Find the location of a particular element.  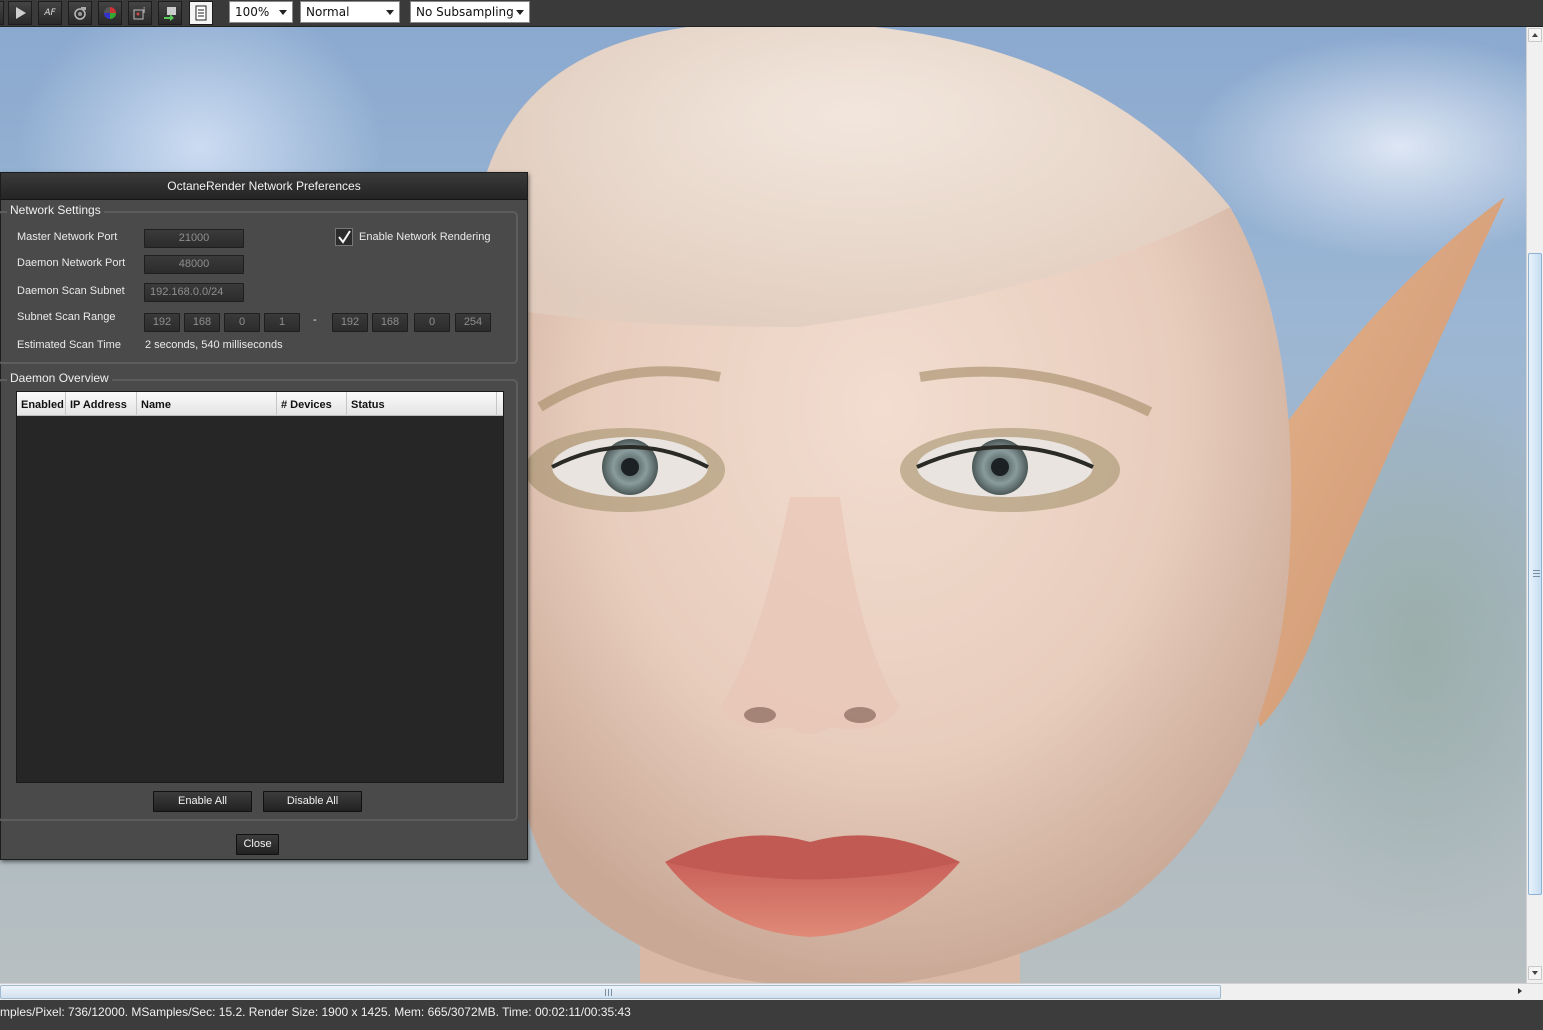

dialog-title: OctaneRender Network Preferences is located at coordinates (264, 186).